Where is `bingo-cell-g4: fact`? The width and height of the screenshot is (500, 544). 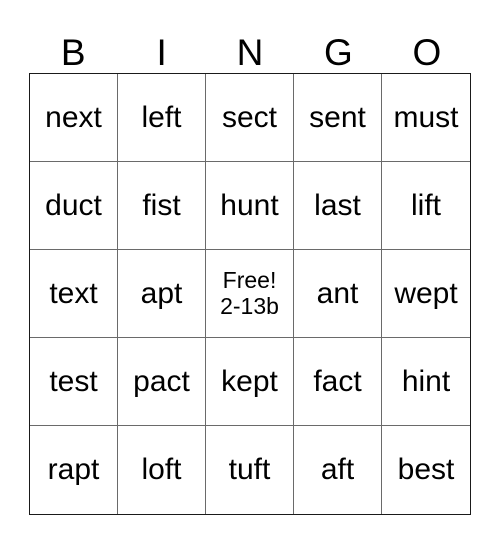 bingo-cell-g4: fact is located at coordinates (338, 382).